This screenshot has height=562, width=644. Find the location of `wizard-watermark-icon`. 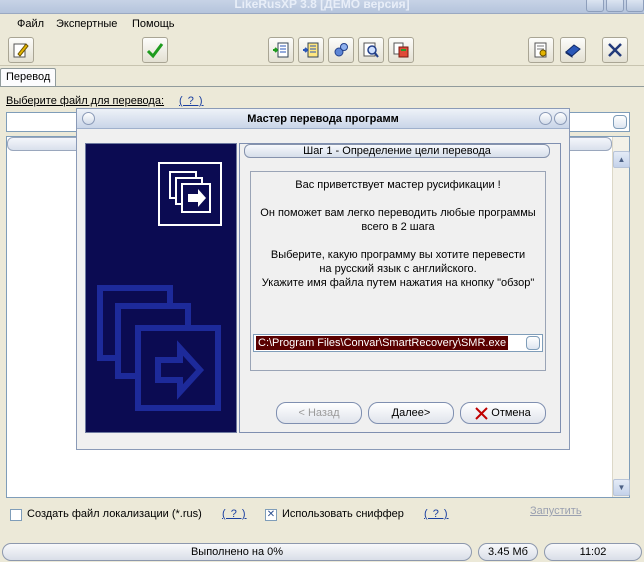

wizard-watermark-icon is located at coordinates (159, 348).